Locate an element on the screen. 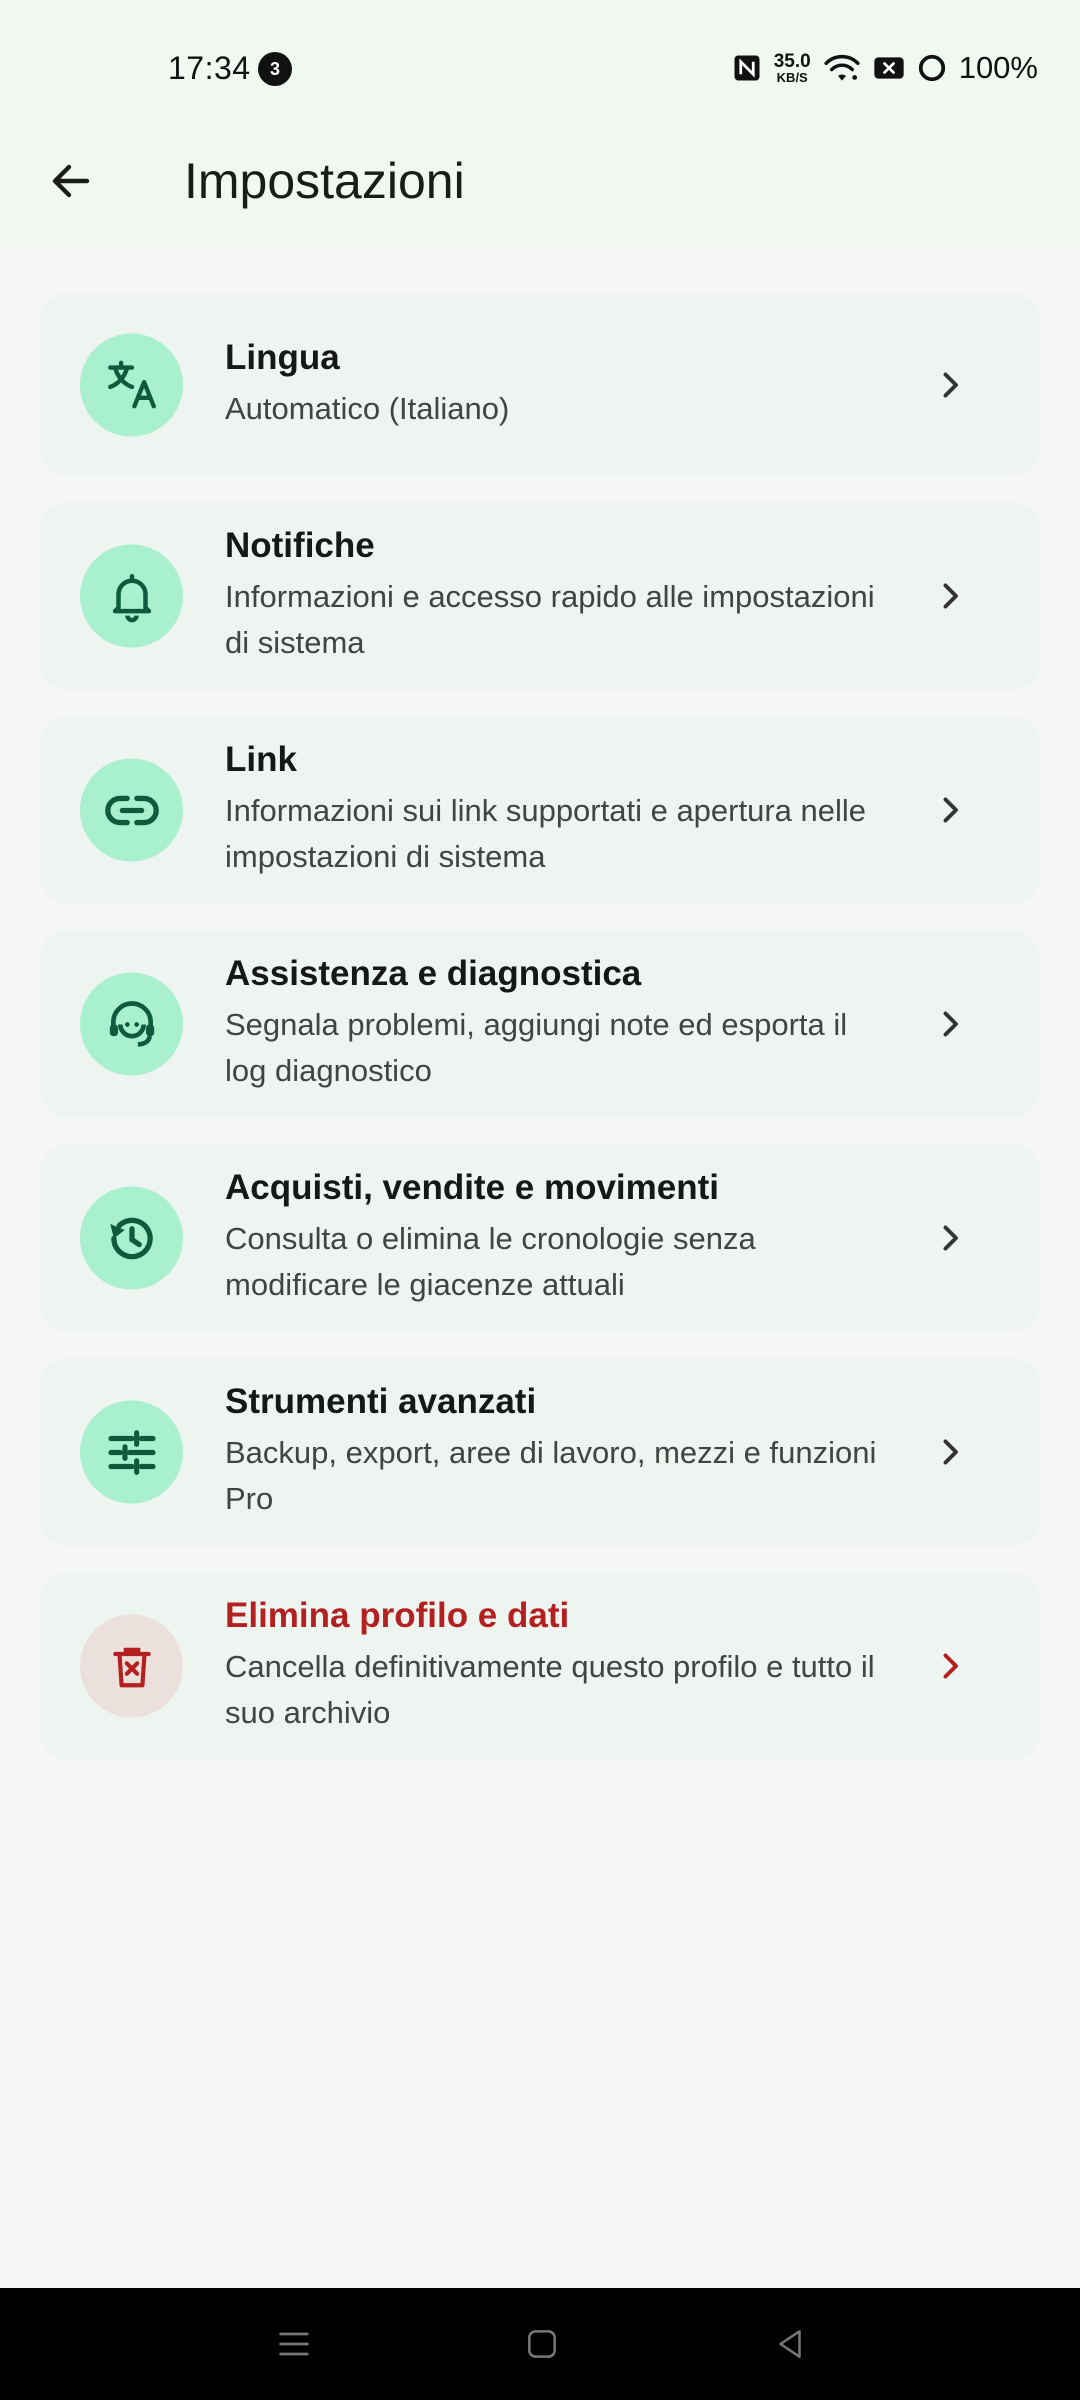 This screenshot has height=2400, width=1080. item-subtitle: Automatico (Italiano) is located at coordinates (367, 408).